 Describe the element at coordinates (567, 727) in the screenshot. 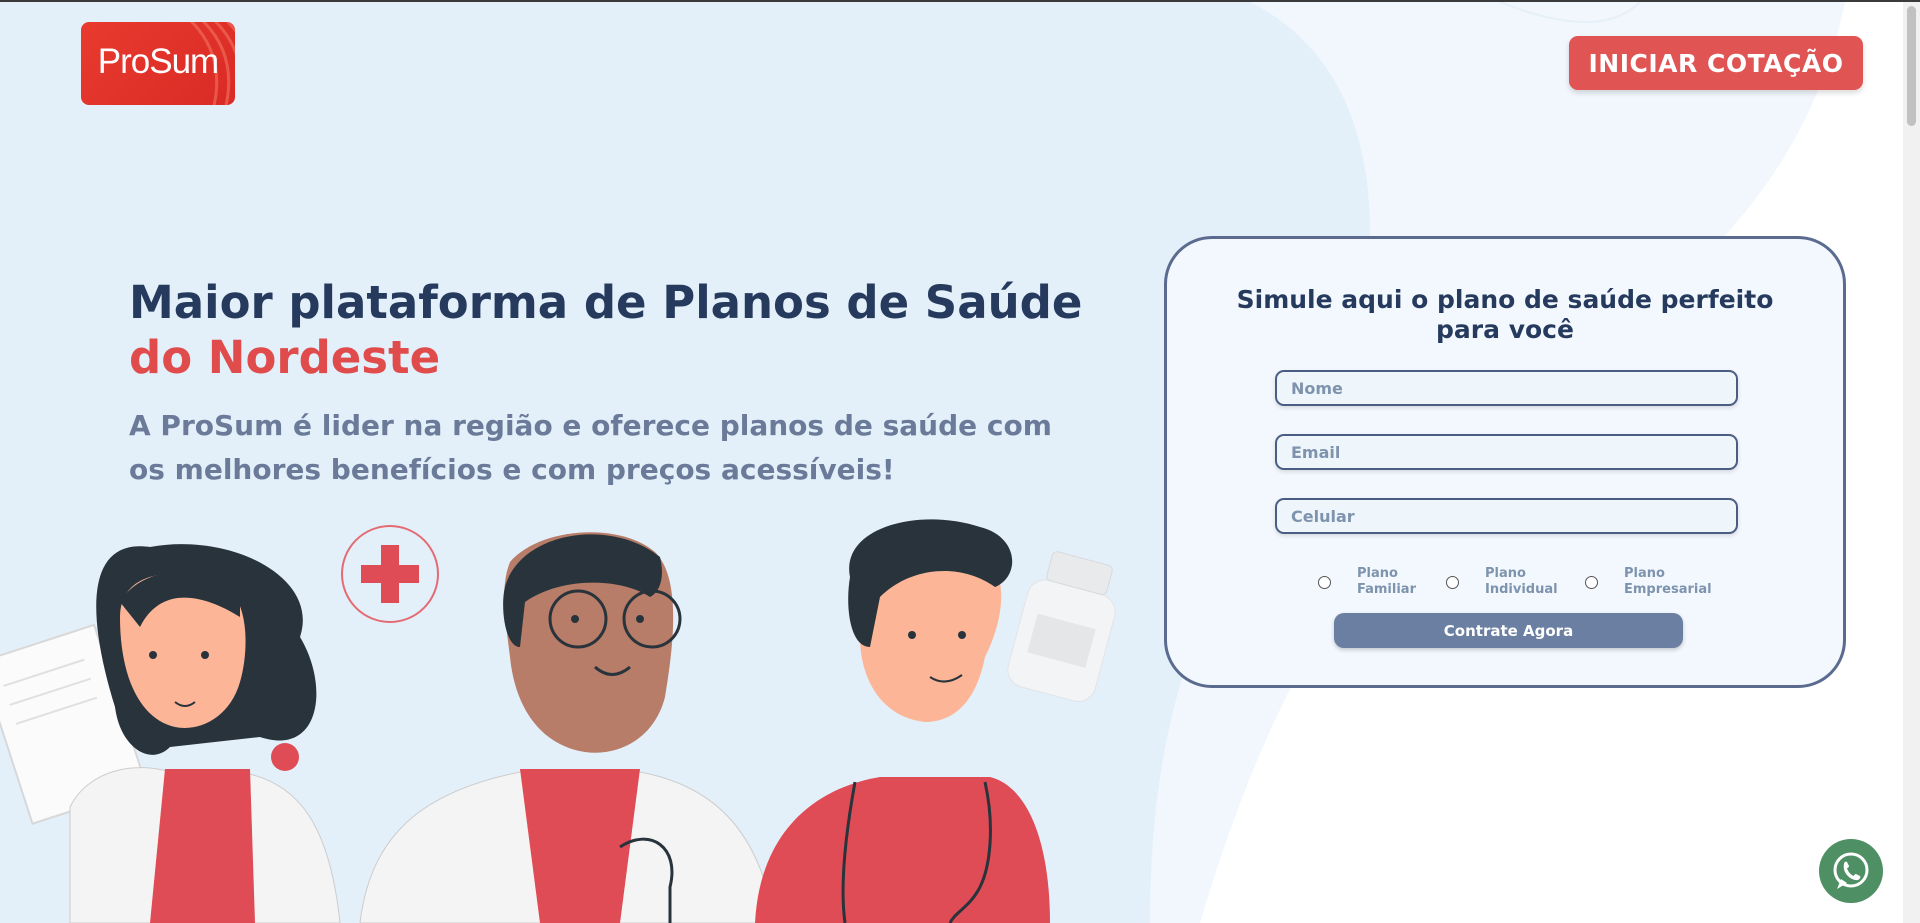

I see `man-doctor-glasses-illustration` at that location.